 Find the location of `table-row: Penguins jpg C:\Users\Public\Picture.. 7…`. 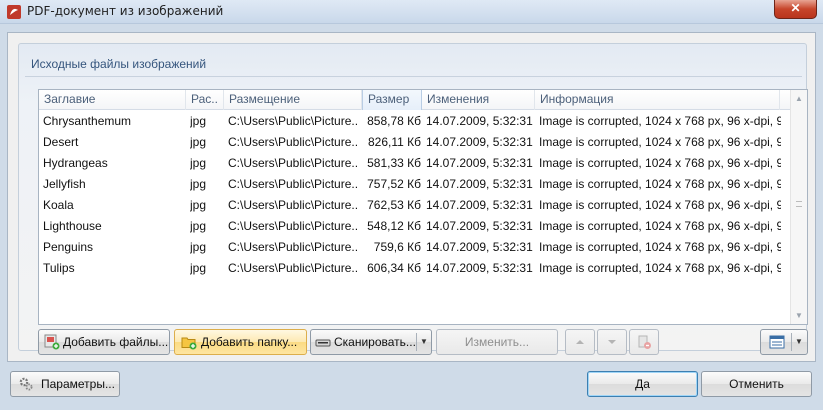

table-row: Penguins jpg C:\Users\Public\Picture.. 7… is located at coordinates (415, 247).